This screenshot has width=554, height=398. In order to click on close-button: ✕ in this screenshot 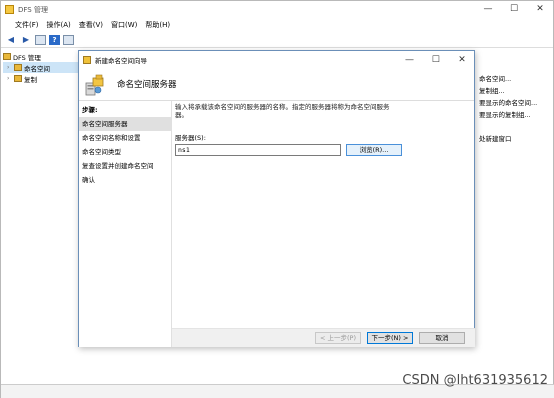, I will do `click(540, 9)`.